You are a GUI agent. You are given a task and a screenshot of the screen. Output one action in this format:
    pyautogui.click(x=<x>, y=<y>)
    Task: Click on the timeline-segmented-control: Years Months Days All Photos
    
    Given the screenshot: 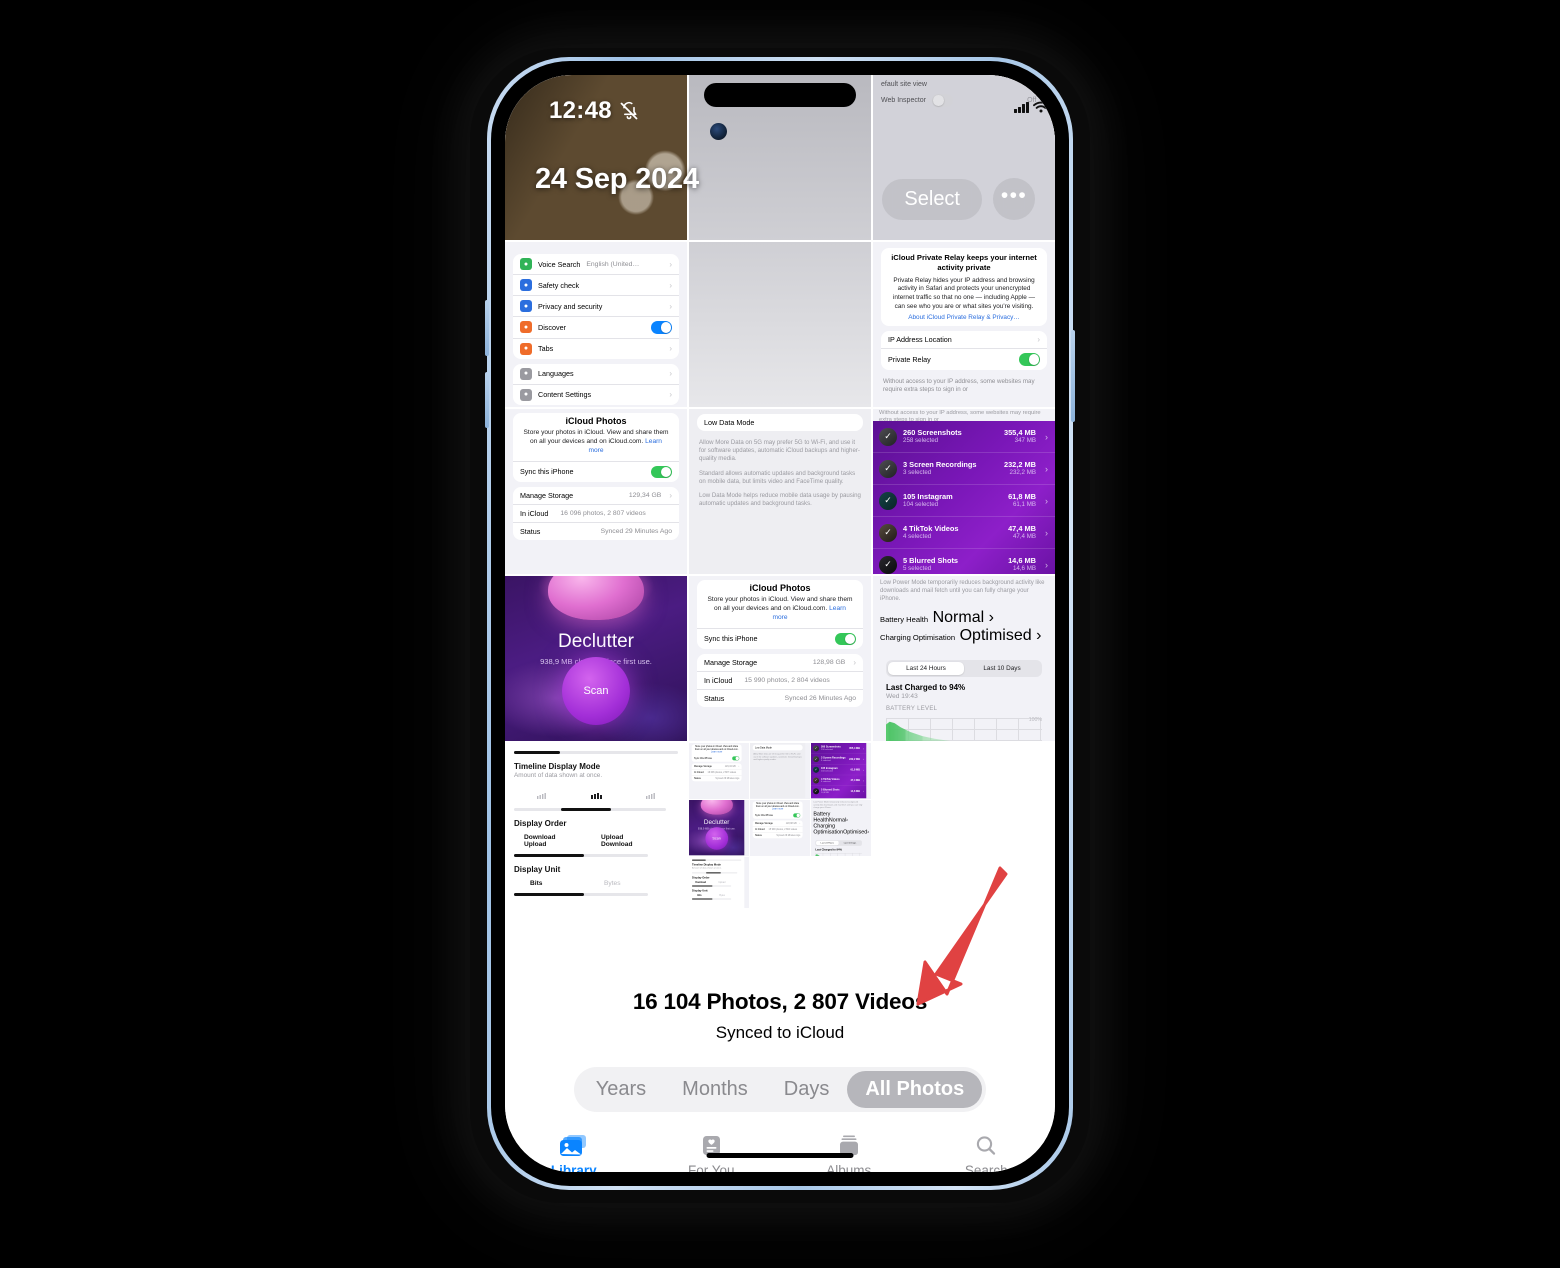 What is the action you would take?
    pyautogui.click(x=780, y=1089)
    